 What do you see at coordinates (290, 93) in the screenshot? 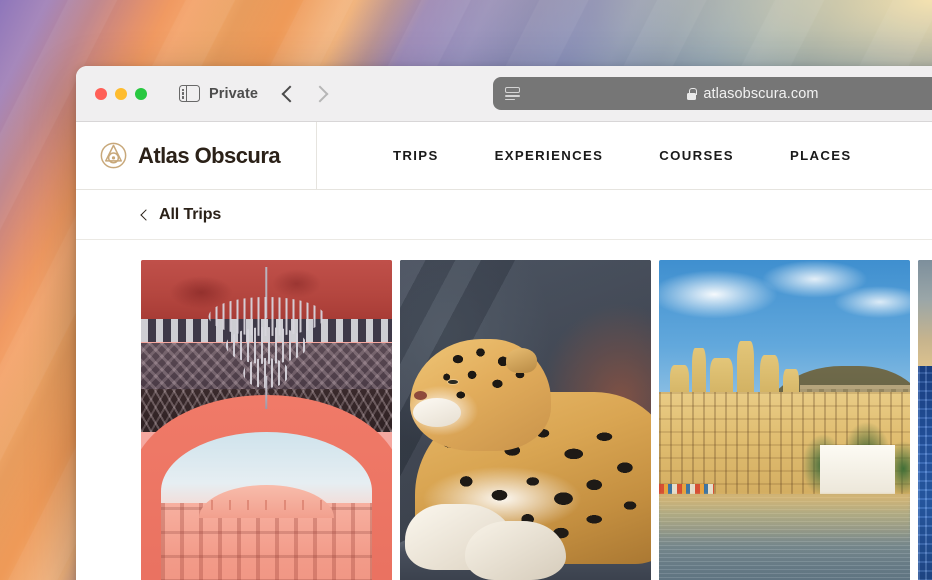
I see `back-button` at bounding box center [290, 93].